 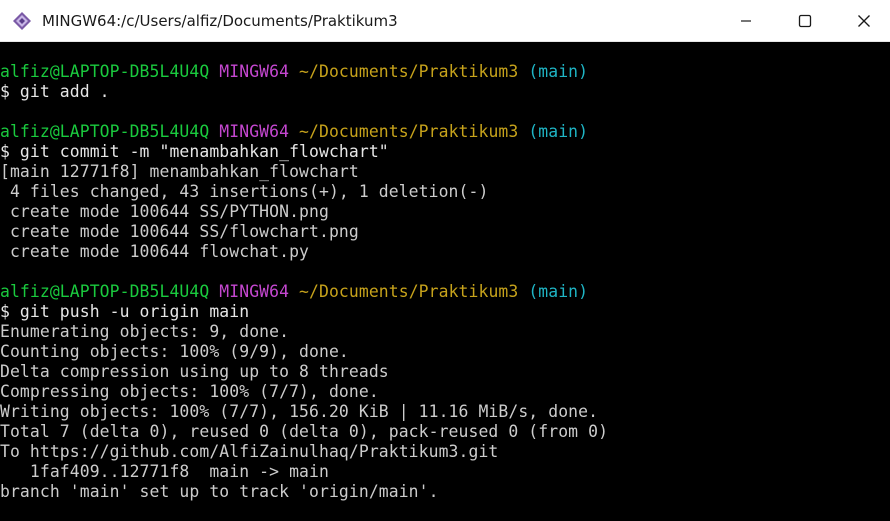 I want to click on output-line: Compressing objects: 100% (7/7), done., so click(x=189, y=391).